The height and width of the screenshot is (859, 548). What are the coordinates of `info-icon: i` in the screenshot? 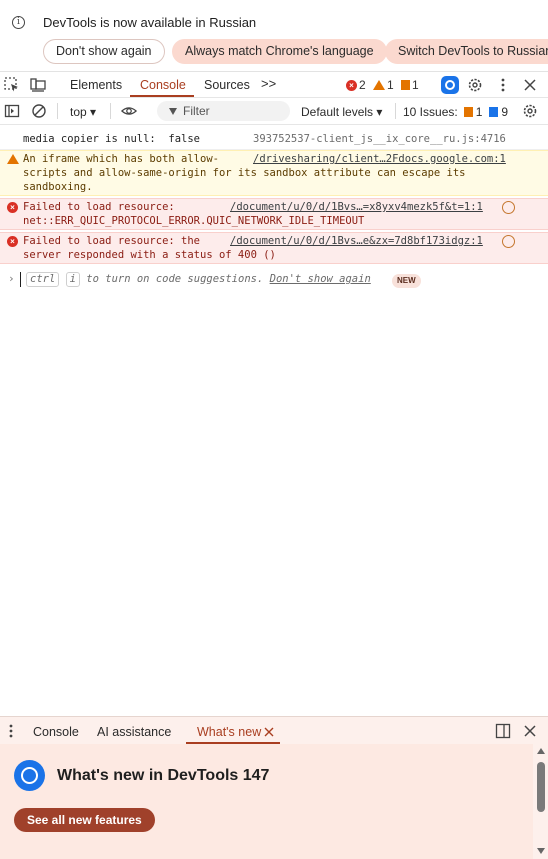 It's located at (18, 22).